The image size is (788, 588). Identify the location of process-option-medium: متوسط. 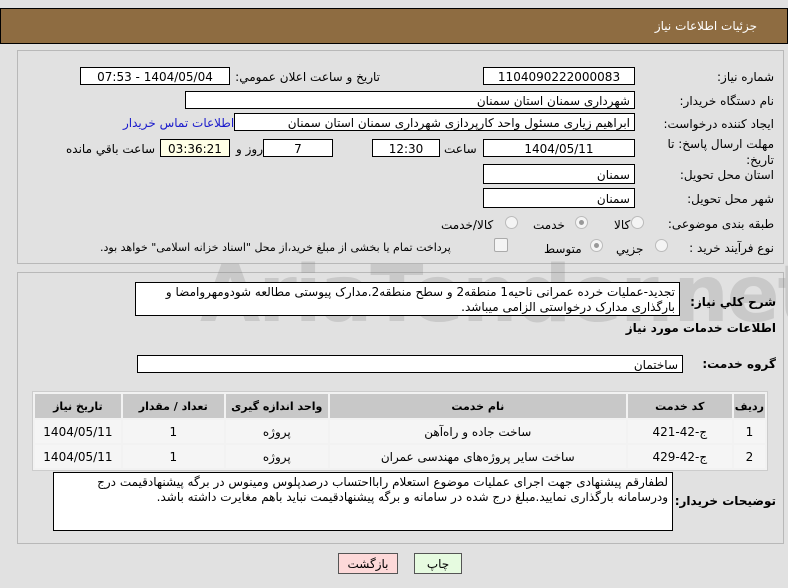
(563, 249).